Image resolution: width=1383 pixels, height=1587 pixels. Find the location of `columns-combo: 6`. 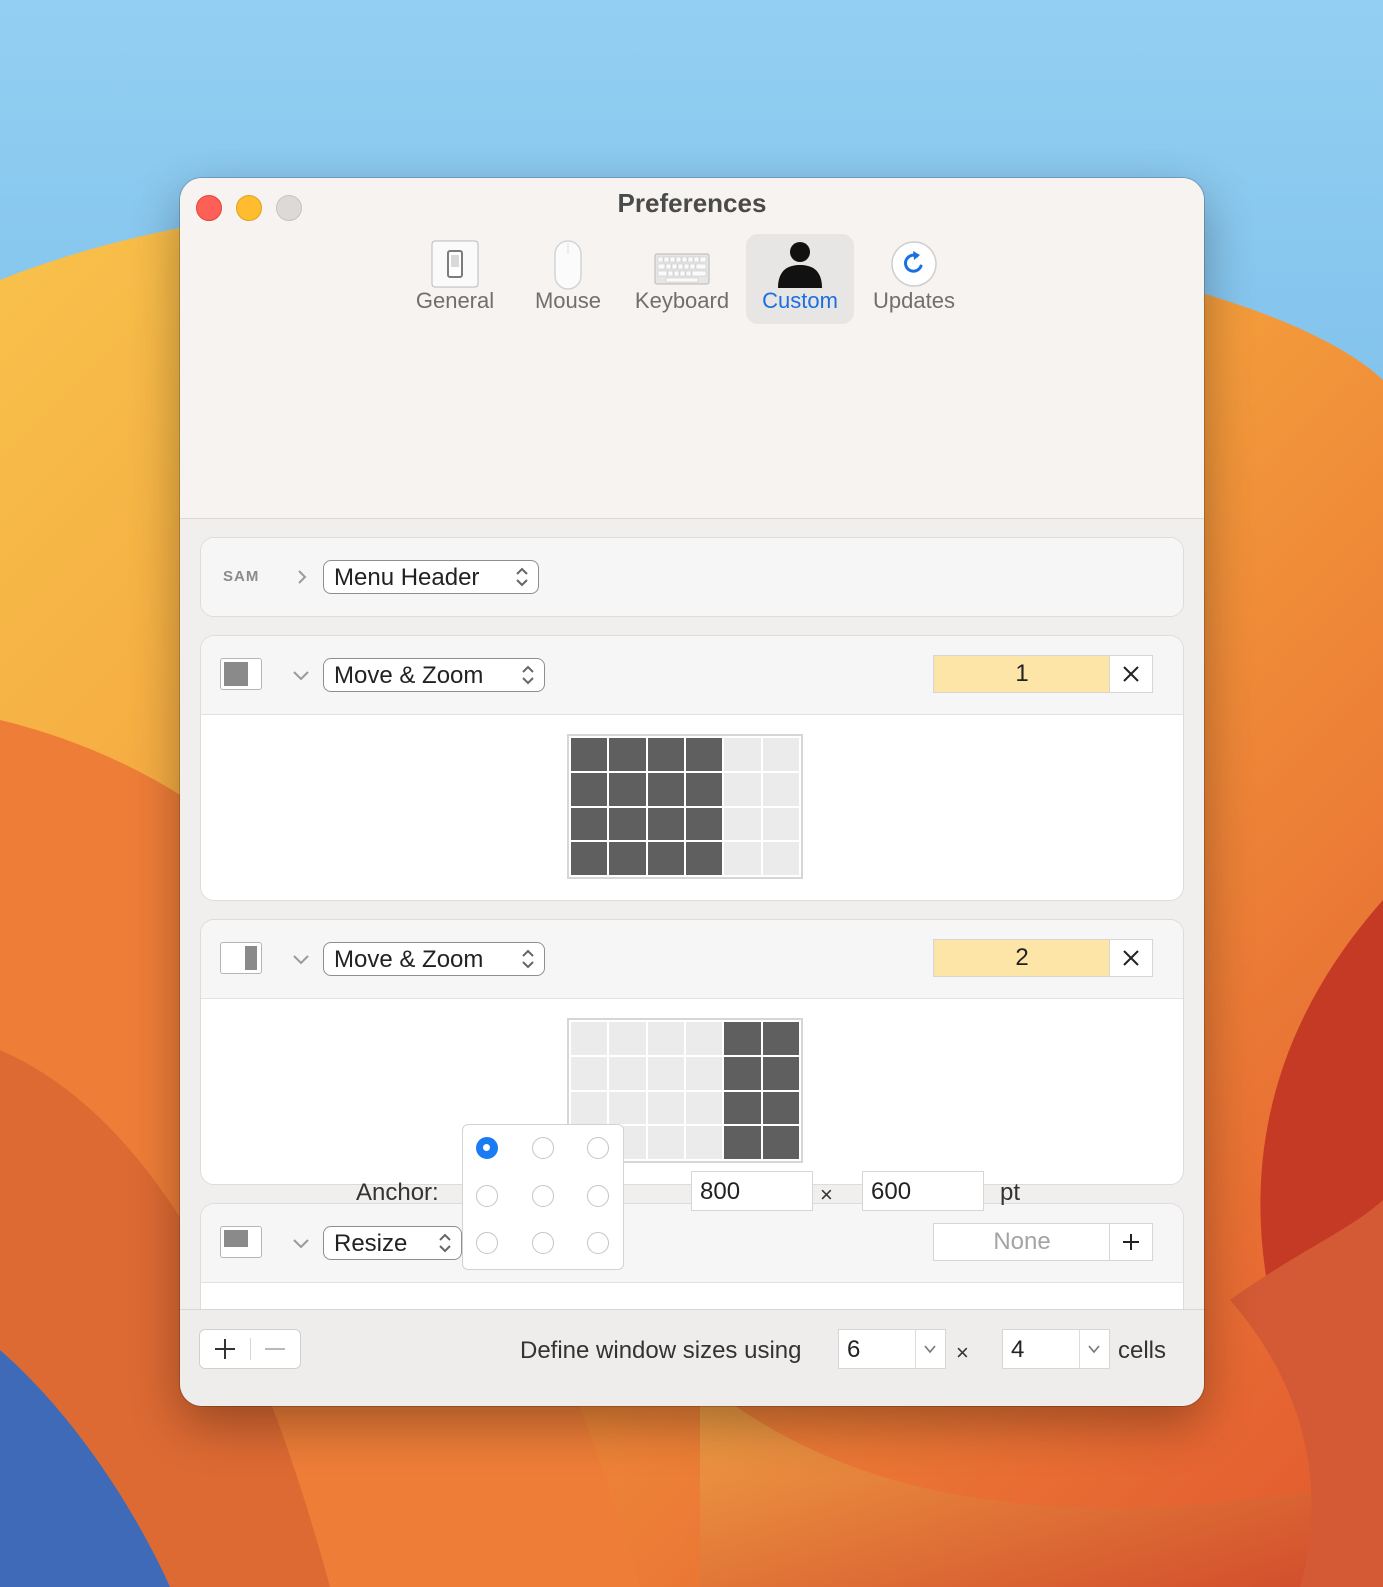

columns-combo: 6 is located at coordinates (892, 1349).